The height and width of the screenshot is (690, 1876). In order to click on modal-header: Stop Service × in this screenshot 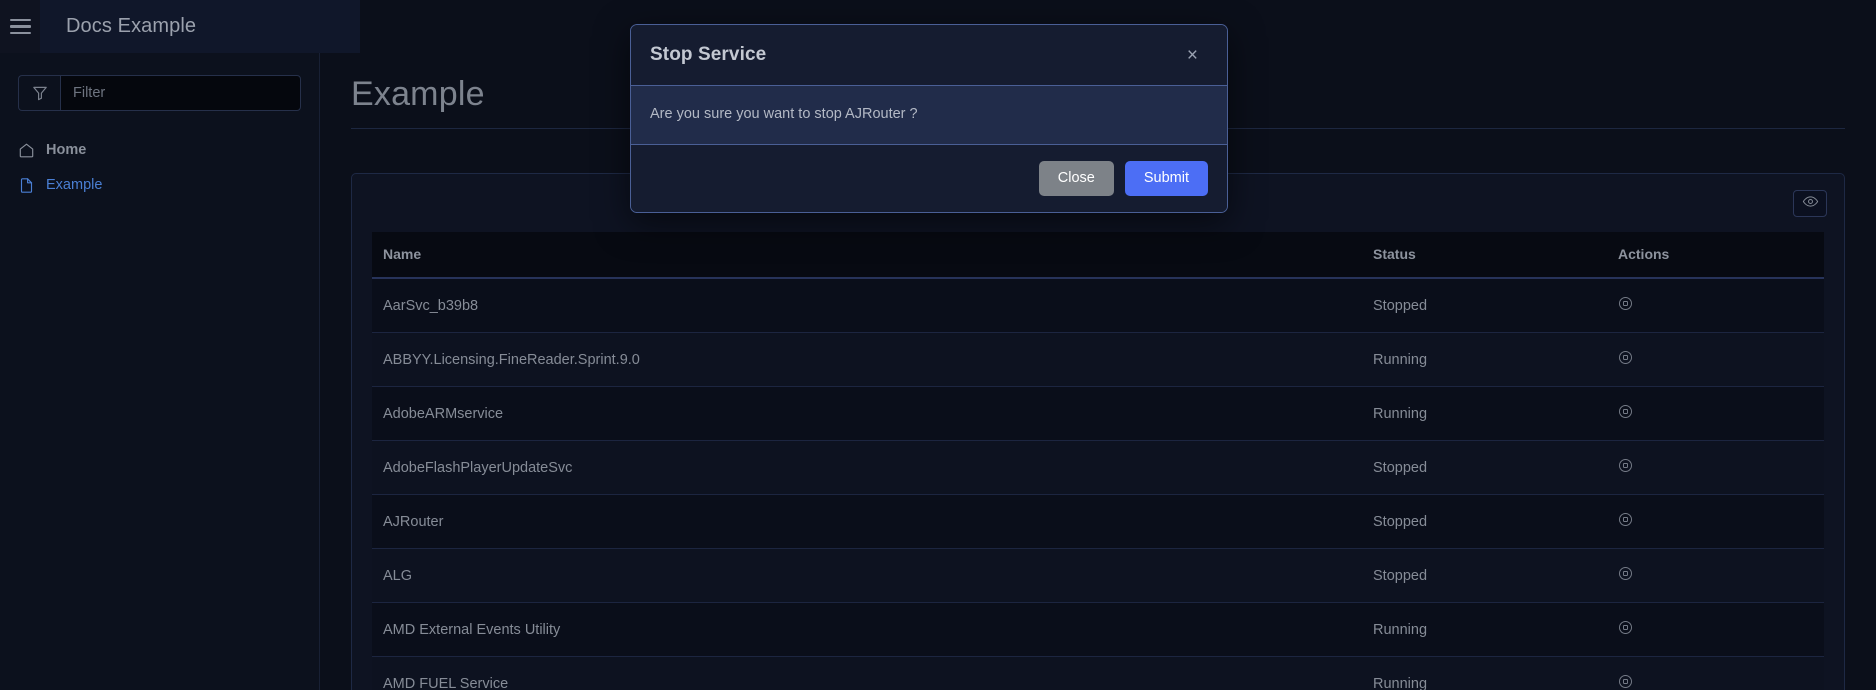, I will do `click(929, 55)`.